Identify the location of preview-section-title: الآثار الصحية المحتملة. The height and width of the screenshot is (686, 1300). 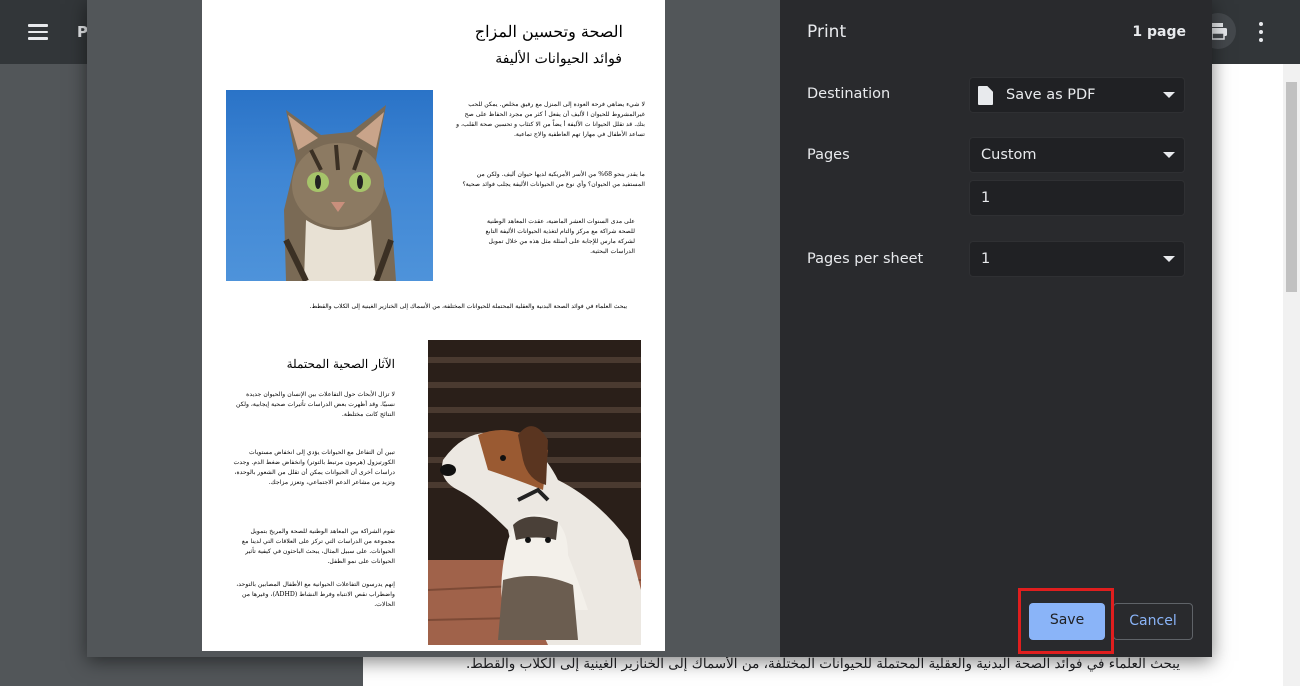
(341, 364).